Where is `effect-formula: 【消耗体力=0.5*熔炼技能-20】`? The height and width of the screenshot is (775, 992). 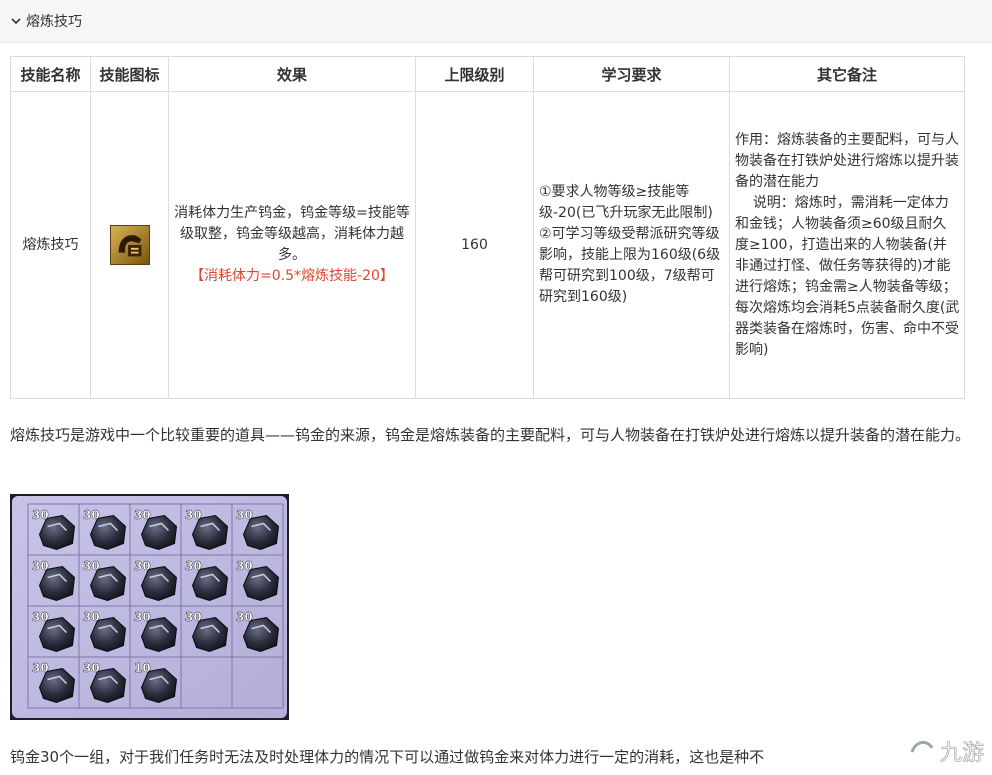 effect-formula: 【消耗体力=0.5*熔炼技能-20】 is located at coordinates (292, 276).